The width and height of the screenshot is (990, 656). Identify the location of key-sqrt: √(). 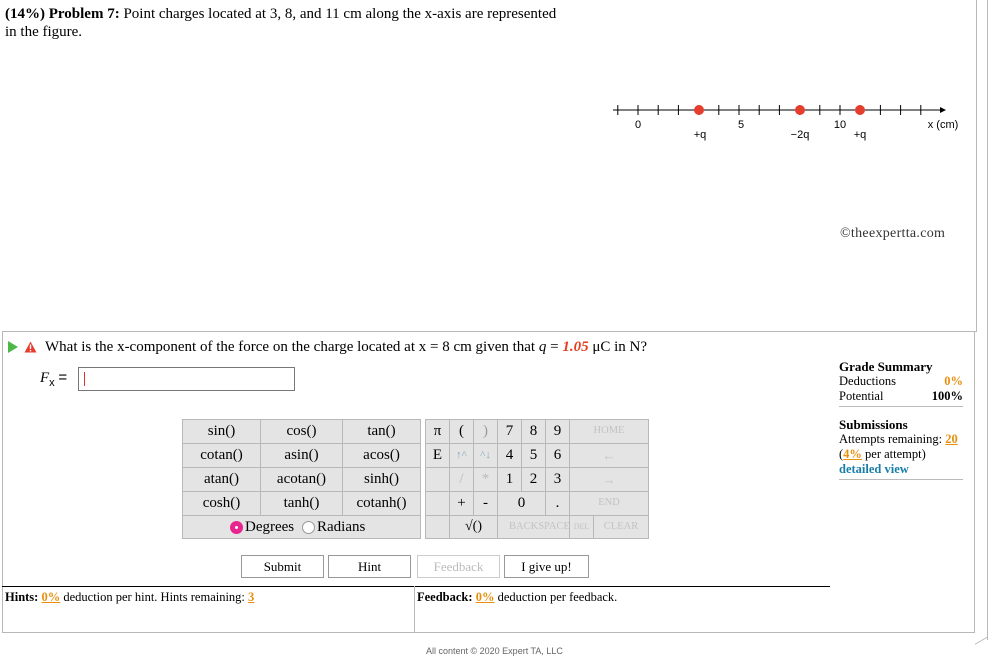
(473, 527).